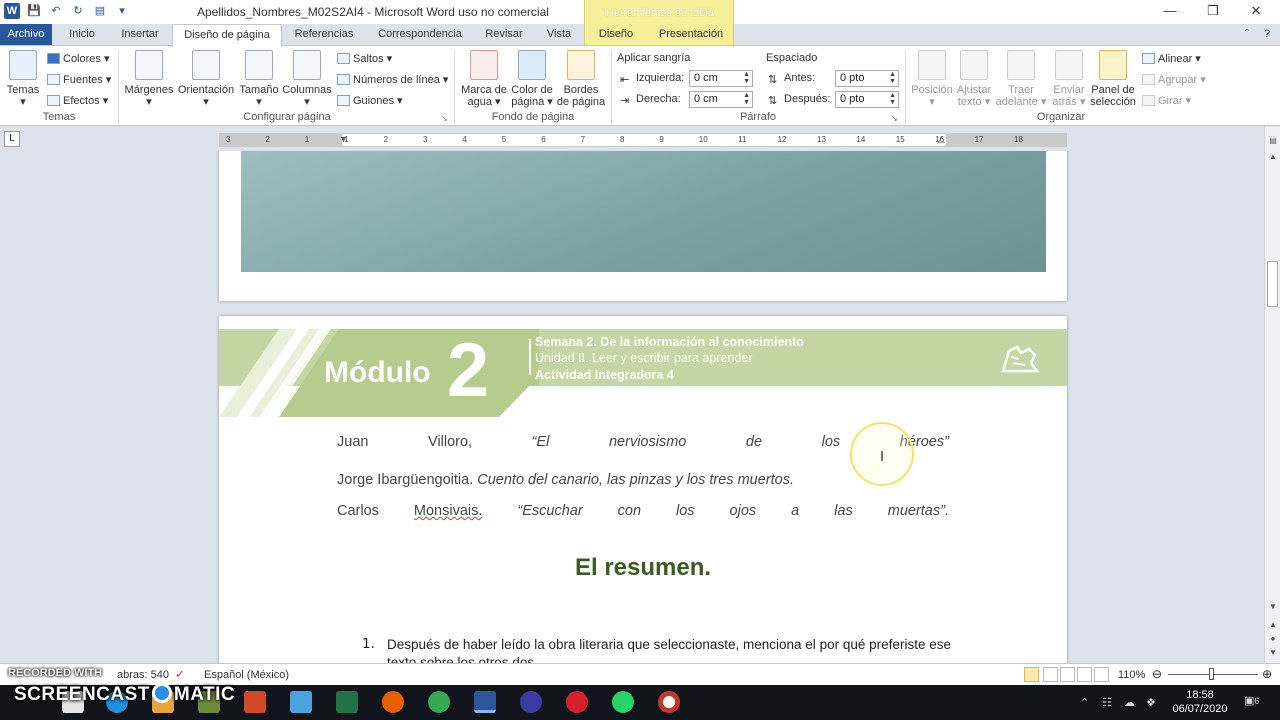 This screenshot has height=720, width=1280. What do you see at coordinates (161, 693) in the screenshot?
I see `watermark-dot-icon` at bounding box center [161, 693].